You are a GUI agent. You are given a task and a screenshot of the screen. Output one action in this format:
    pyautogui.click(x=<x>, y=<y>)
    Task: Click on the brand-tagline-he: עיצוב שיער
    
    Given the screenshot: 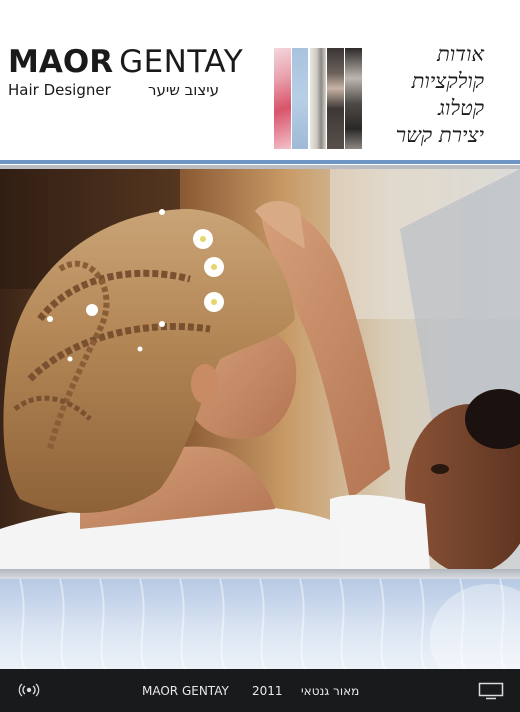 What is the action you would take?
    pyautogui.click(x=184, y=90)
    